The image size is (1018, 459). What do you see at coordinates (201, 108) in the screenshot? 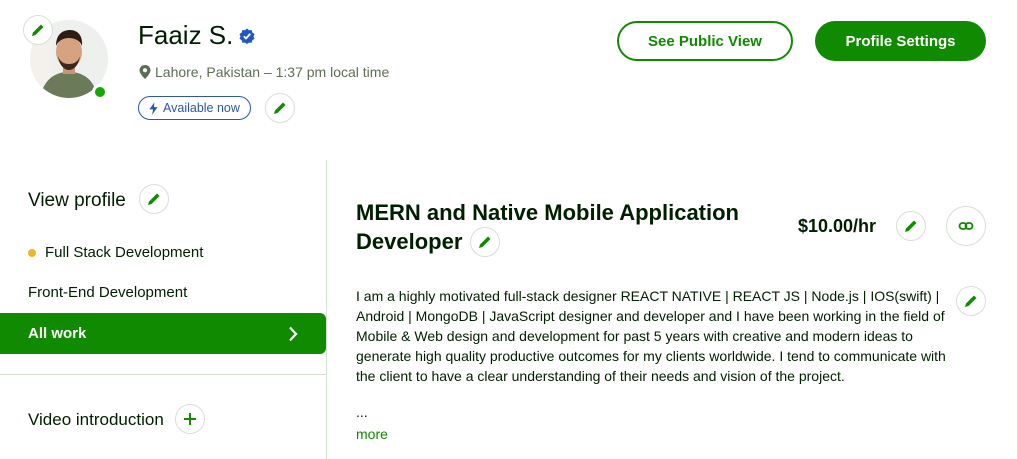
I see `availability-text: Available now` at bounding box center [201, 108].